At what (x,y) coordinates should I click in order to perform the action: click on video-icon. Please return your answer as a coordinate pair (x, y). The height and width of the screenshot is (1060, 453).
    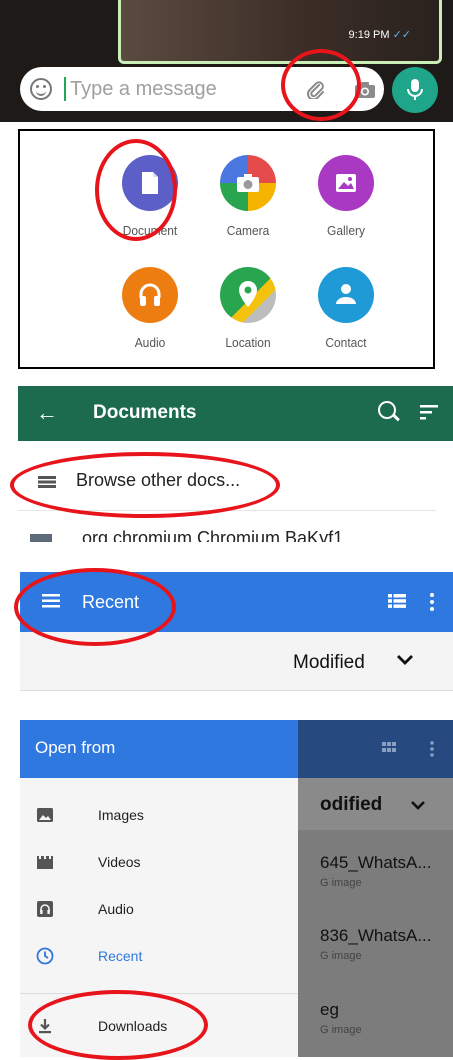
    Looking at the image, I should click on (45, 862).